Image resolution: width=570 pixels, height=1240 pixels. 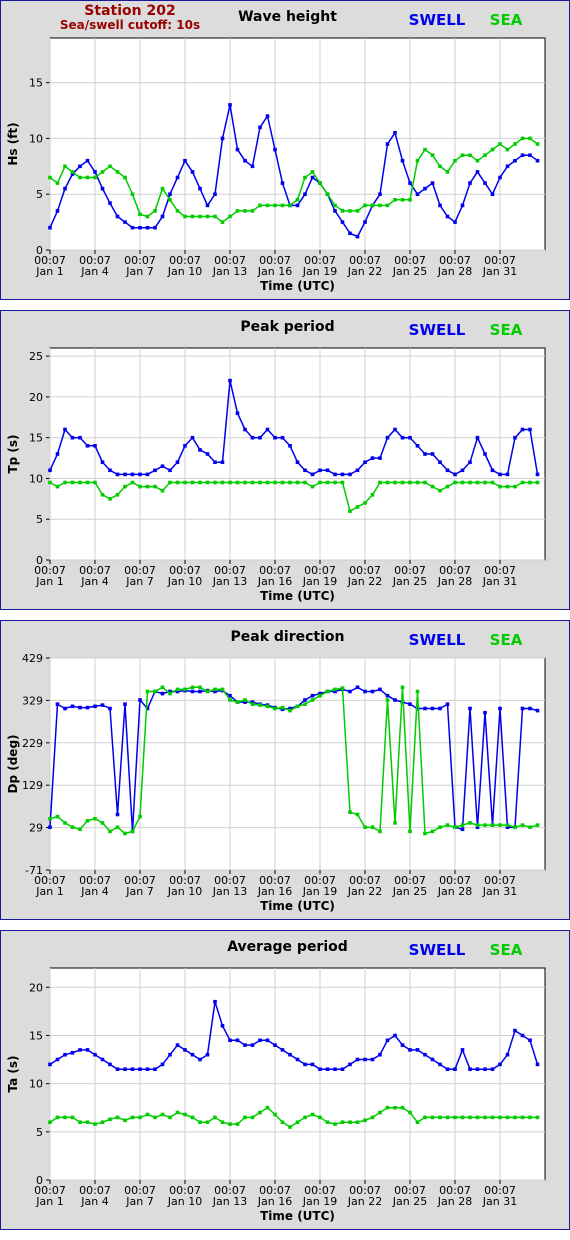 I want to click on x-tick-date: Jan 31, so click(x=499, y=1201).